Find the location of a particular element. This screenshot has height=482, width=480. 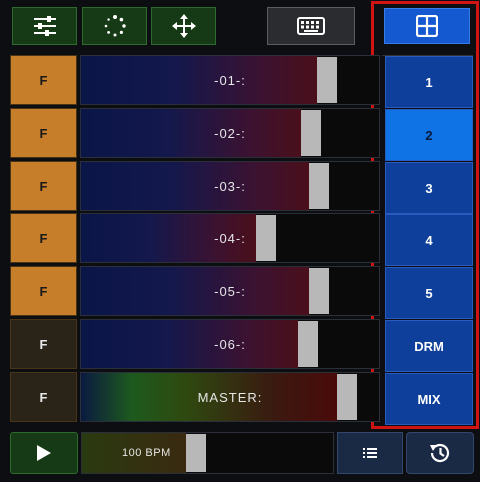

track-fader: -03-: is located at coordinates (230, 186).